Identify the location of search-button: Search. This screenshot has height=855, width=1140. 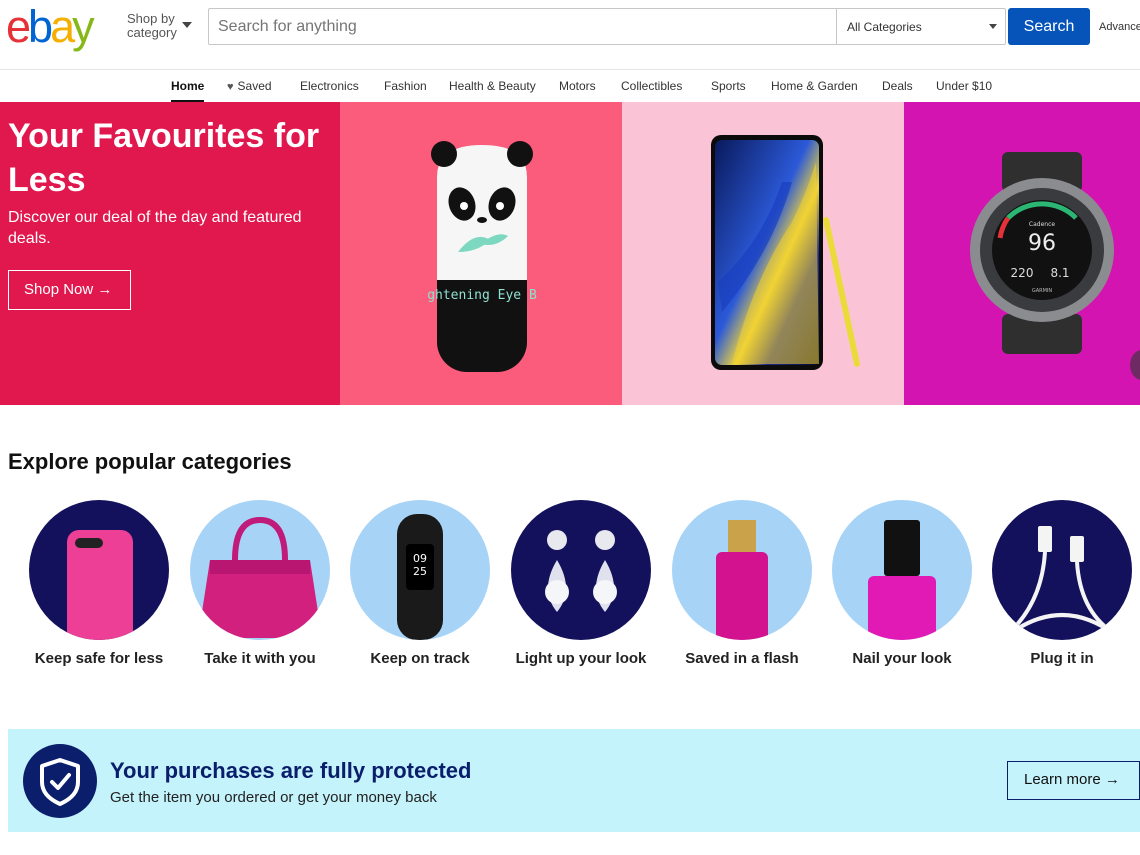
(1049, 26).